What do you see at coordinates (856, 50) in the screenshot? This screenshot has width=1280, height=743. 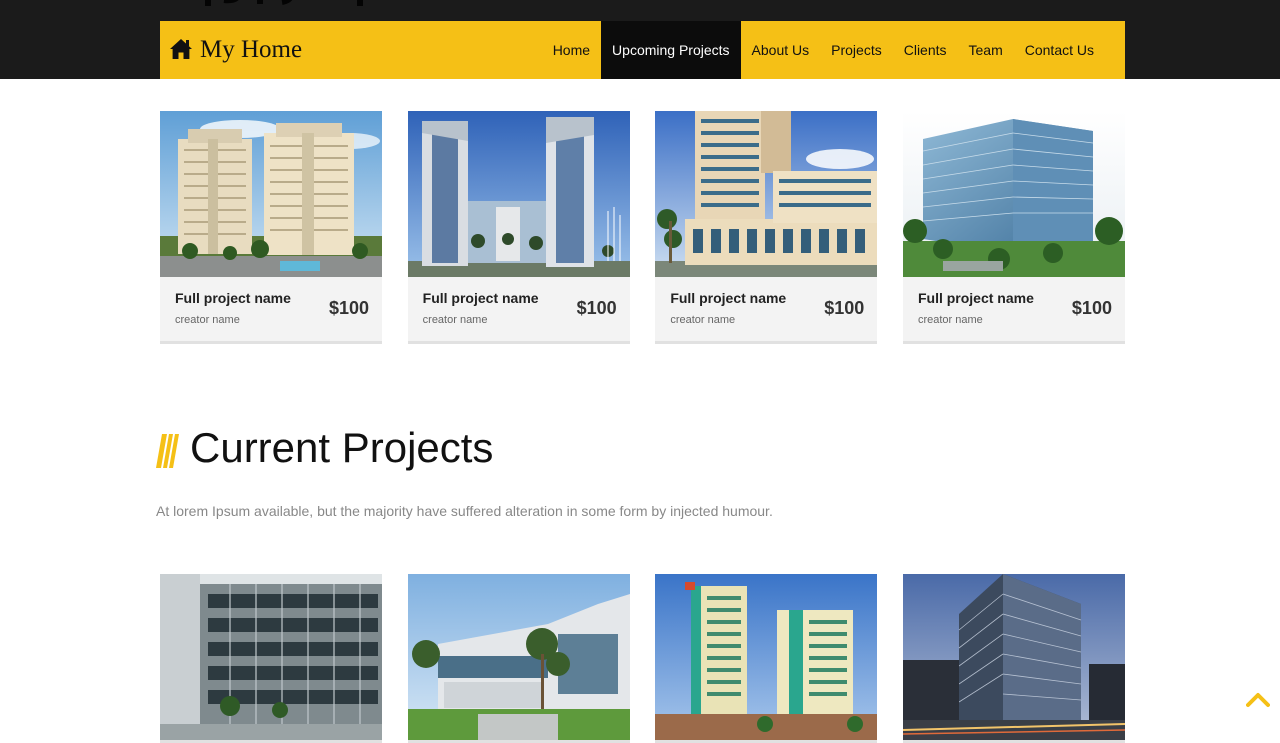 I see `nav-projects: Projects` at bounding box center [856, 50].